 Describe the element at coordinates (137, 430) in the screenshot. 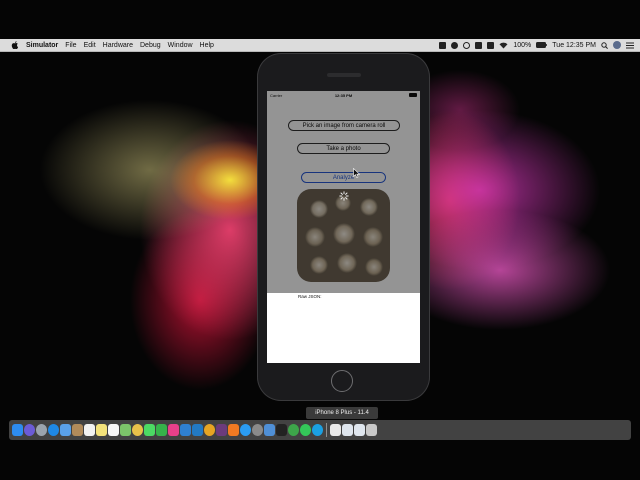

I see `photos-icon` at that location.